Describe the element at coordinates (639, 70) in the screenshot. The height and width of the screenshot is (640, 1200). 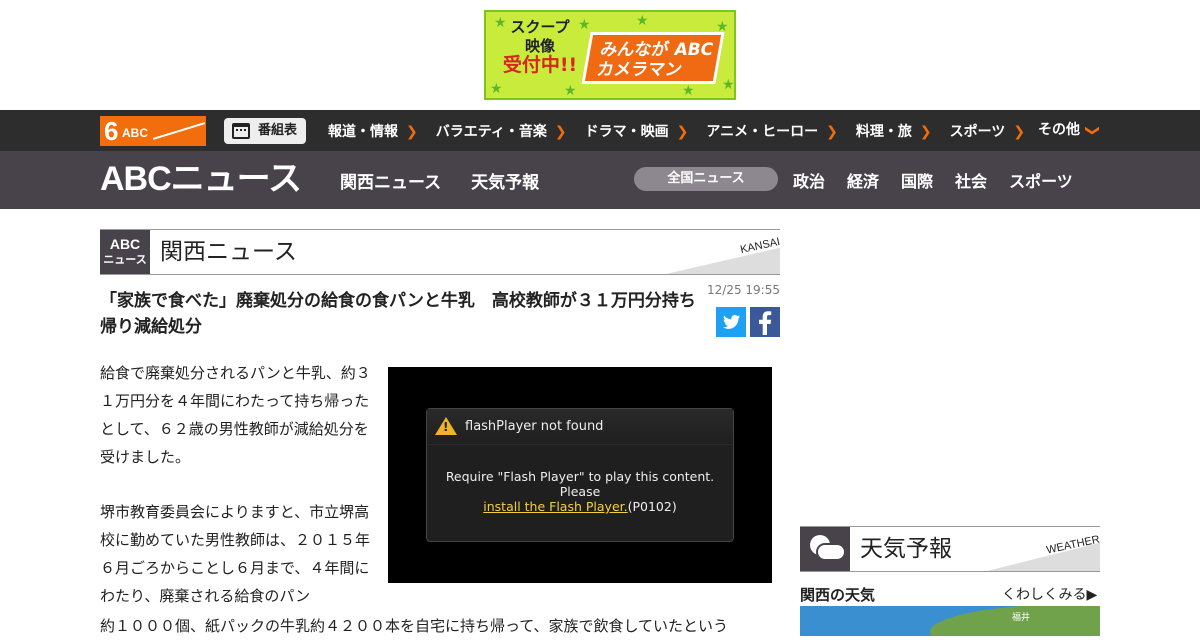
I see `ad-logo-line: カメラマン` at that location.